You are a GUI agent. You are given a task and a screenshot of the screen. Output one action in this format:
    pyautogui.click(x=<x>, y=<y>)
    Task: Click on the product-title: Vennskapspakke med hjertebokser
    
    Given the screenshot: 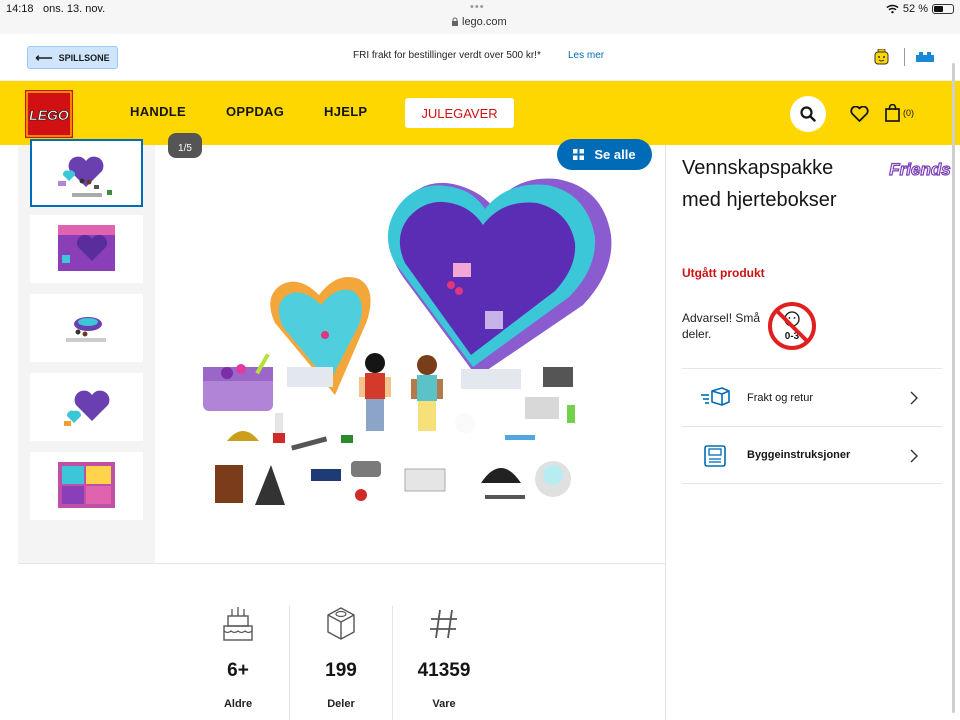 What is the action you would take?
    pyautogui.click(x=759, y=184)
    